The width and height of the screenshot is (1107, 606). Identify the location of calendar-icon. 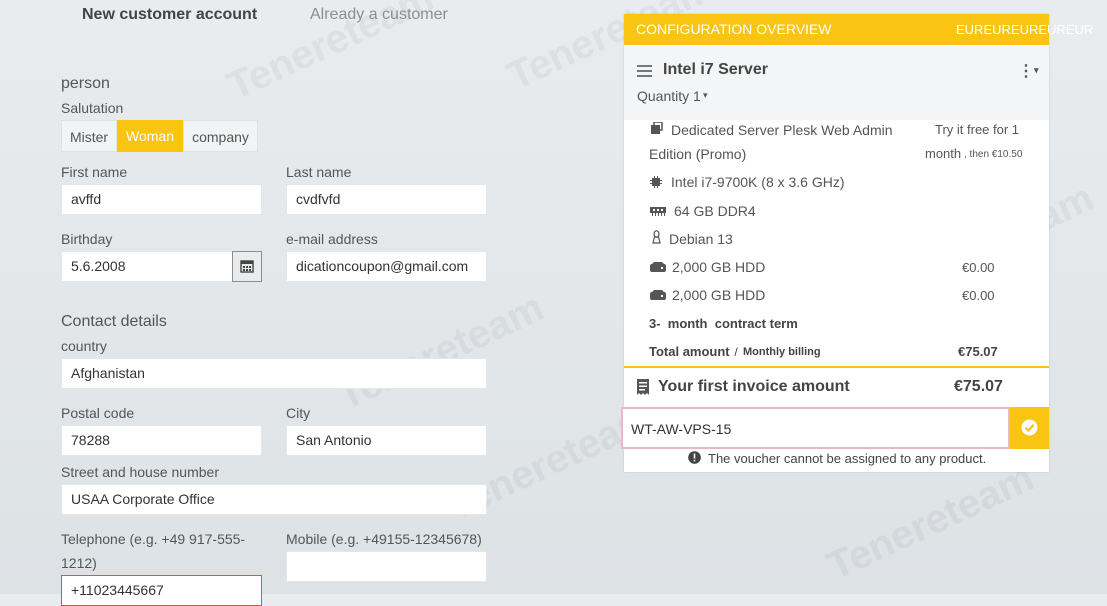
(247, 266).